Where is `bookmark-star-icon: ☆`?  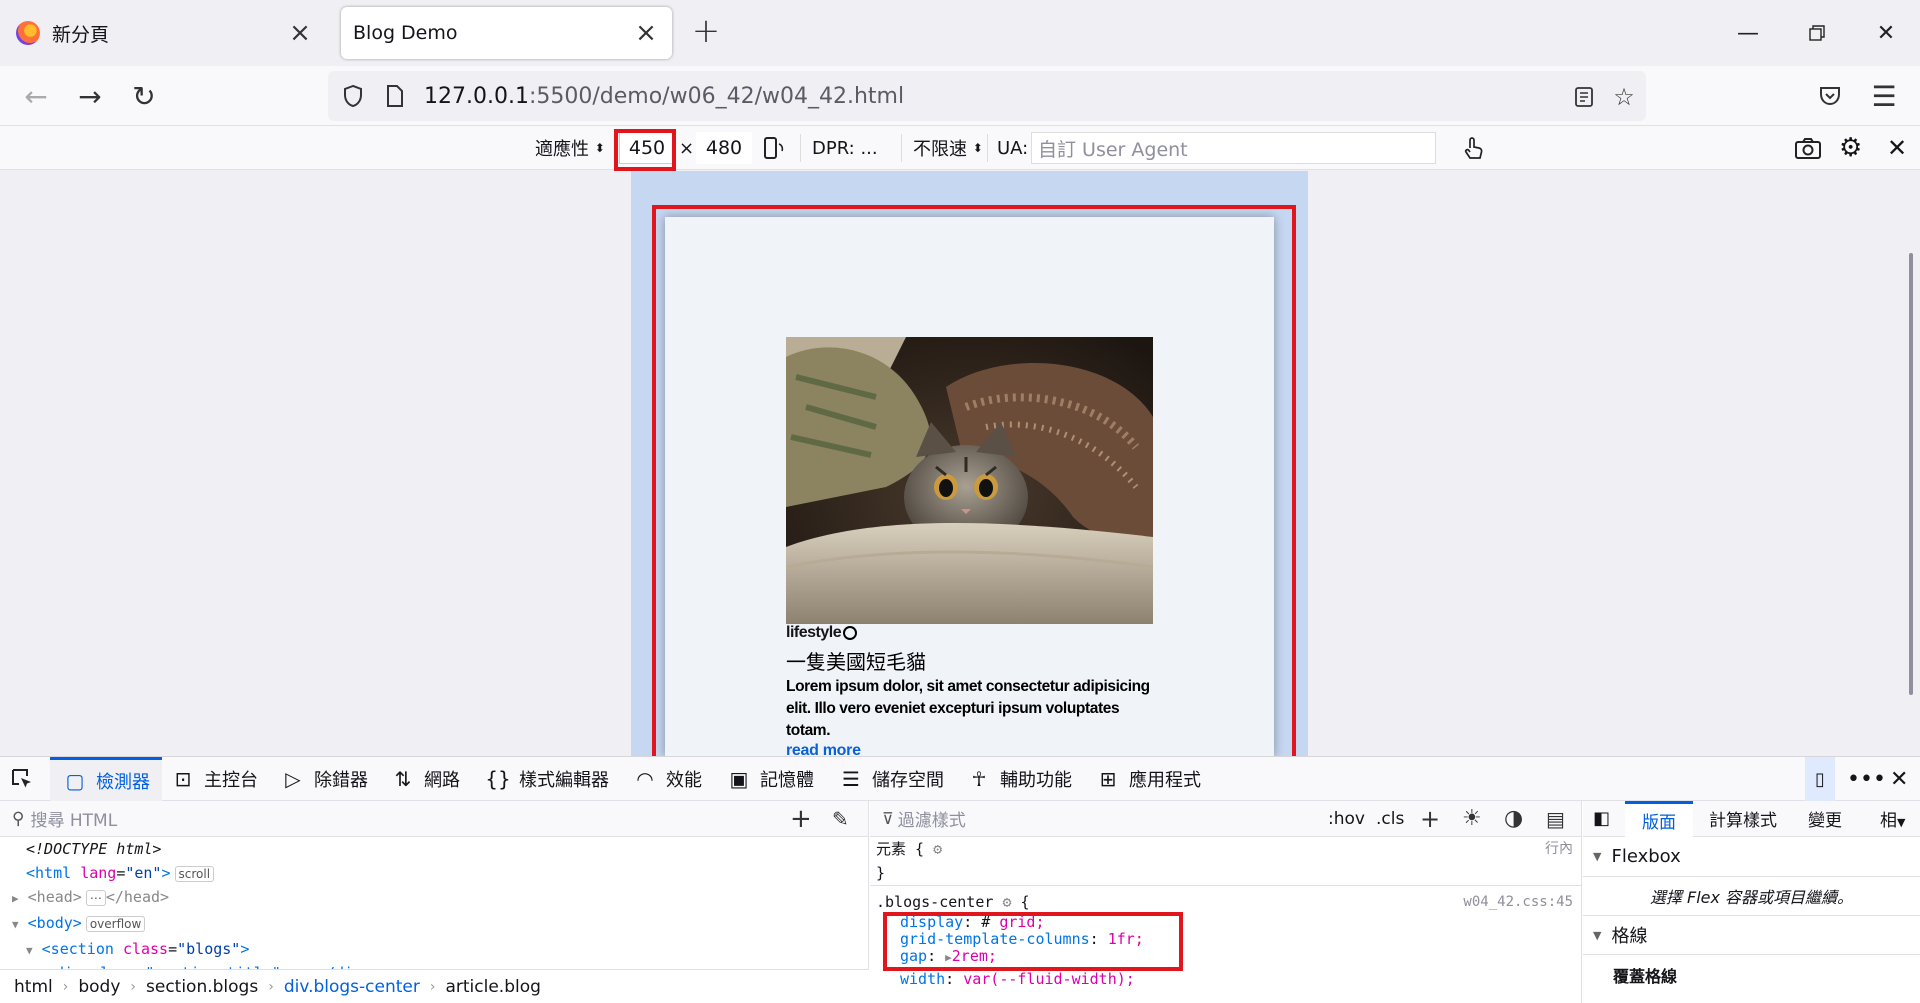
bookmark-star-icon: ☆ is located at coordinates (1624, 97).